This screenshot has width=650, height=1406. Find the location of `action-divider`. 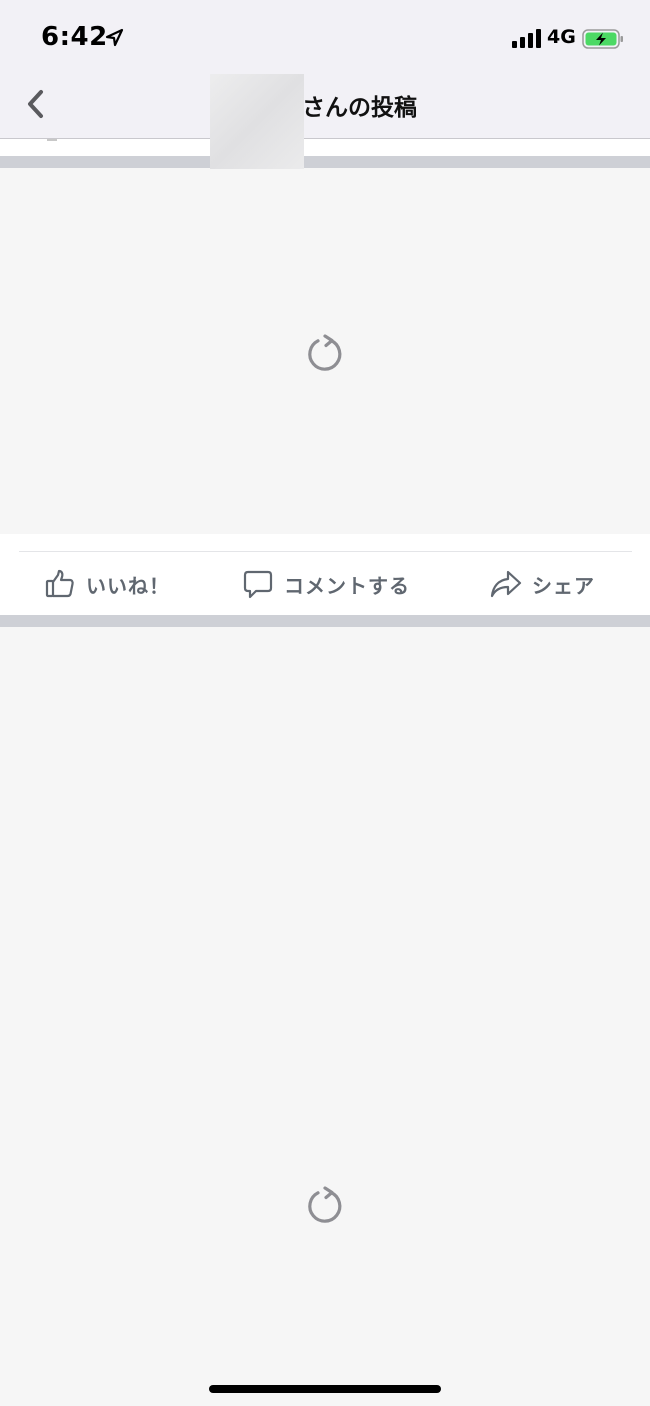

action-divider is located at coordinates (325, 551).